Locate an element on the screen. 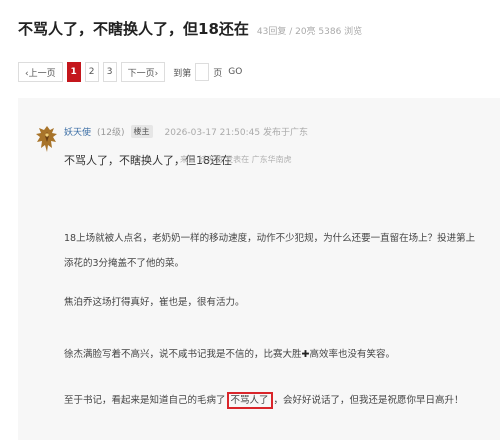  page-3-button: 3 is located at coordinates (109, 72).